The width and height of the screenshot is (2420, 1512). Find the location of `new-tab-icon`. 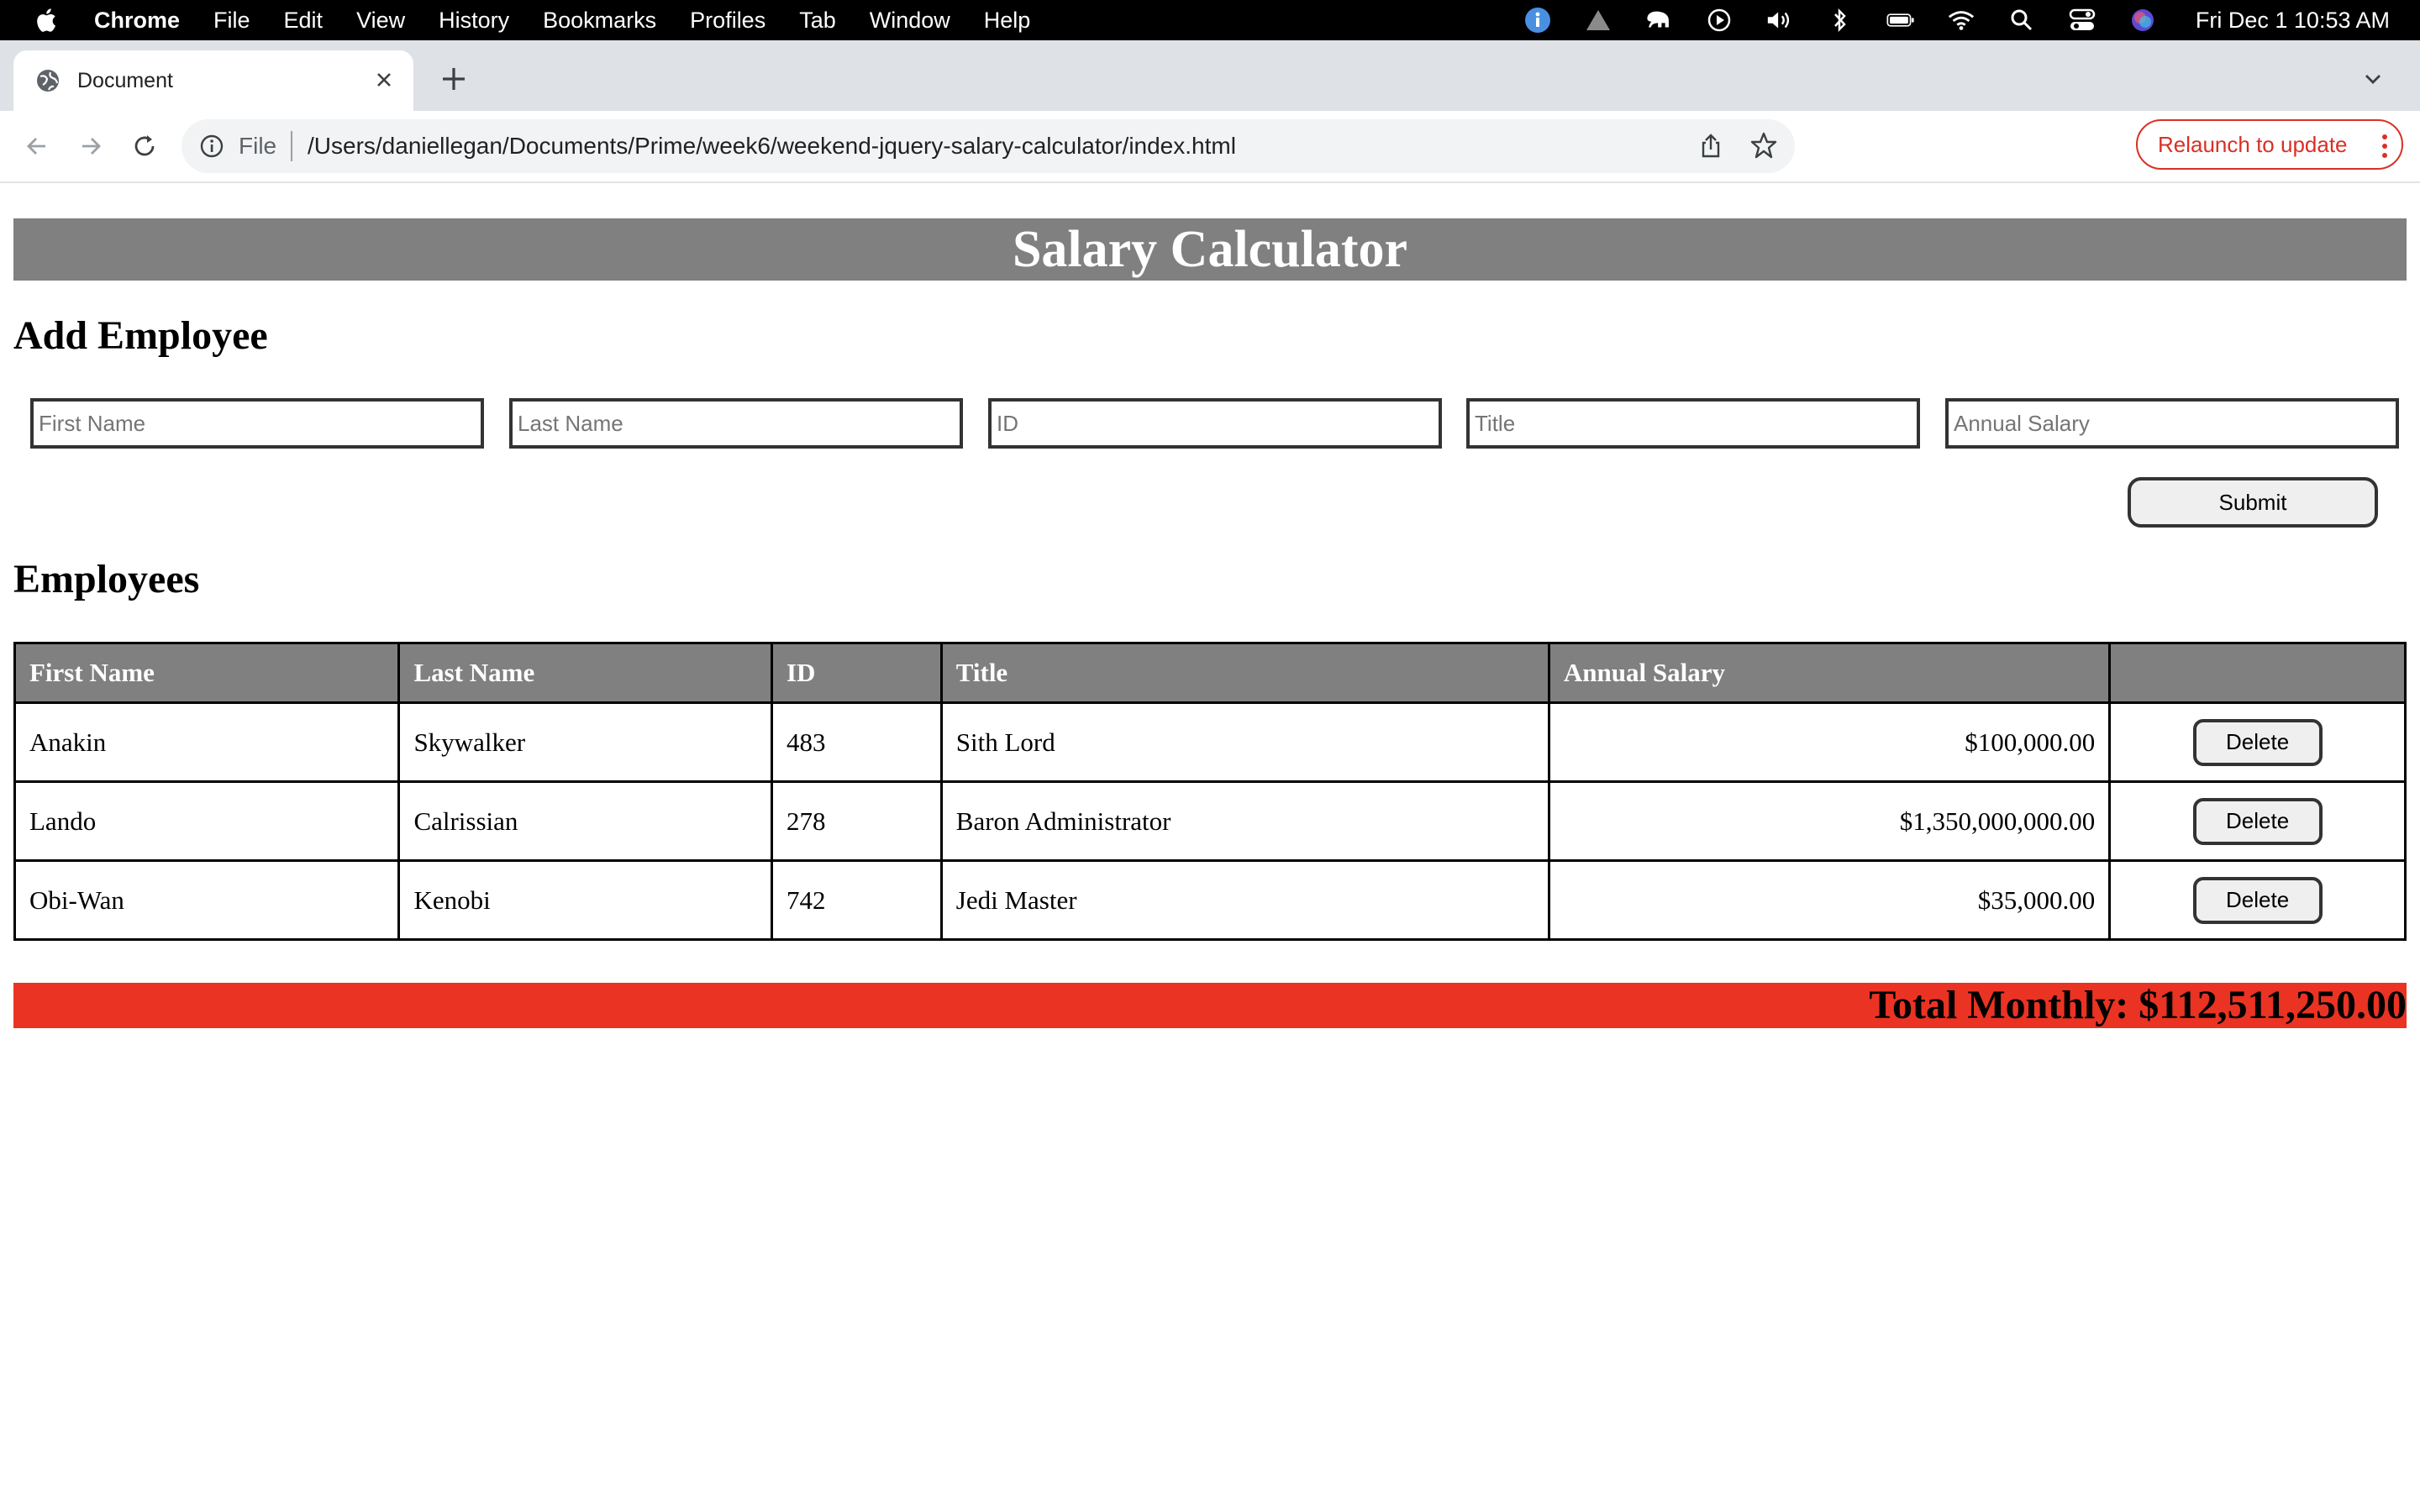

new-tab-icon is located at coordinates (454, 79).